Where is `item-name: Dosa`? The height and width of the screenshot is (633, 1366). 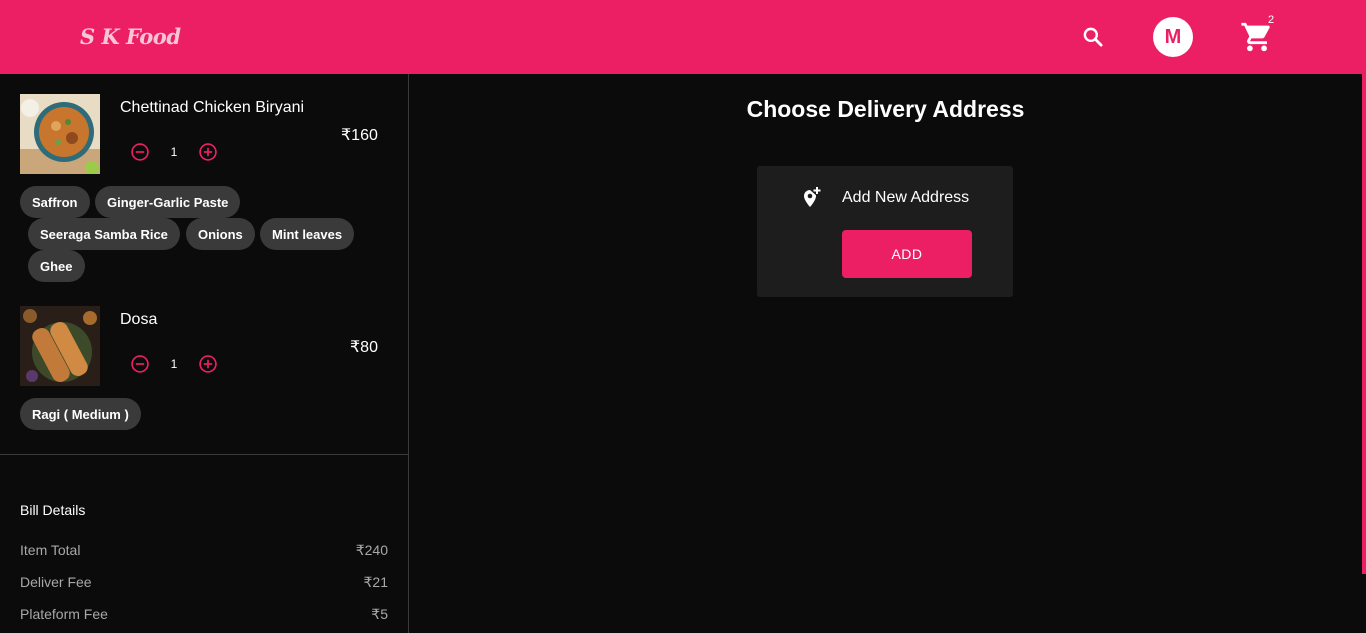 item-name: Dosa is located at coordinates (139, 319).